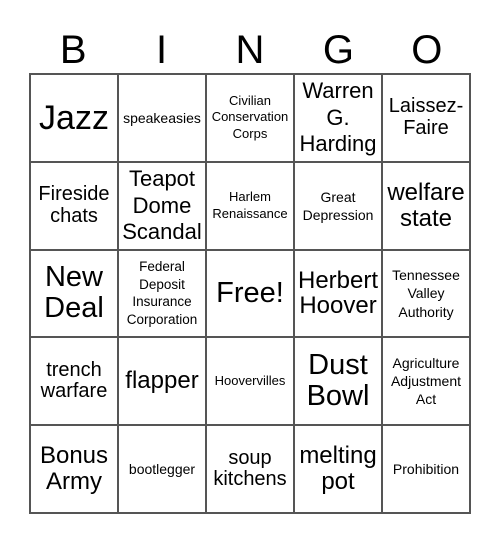 The image size is (500, 544). I want to click on header-letter-n: N, so click(250, 50).